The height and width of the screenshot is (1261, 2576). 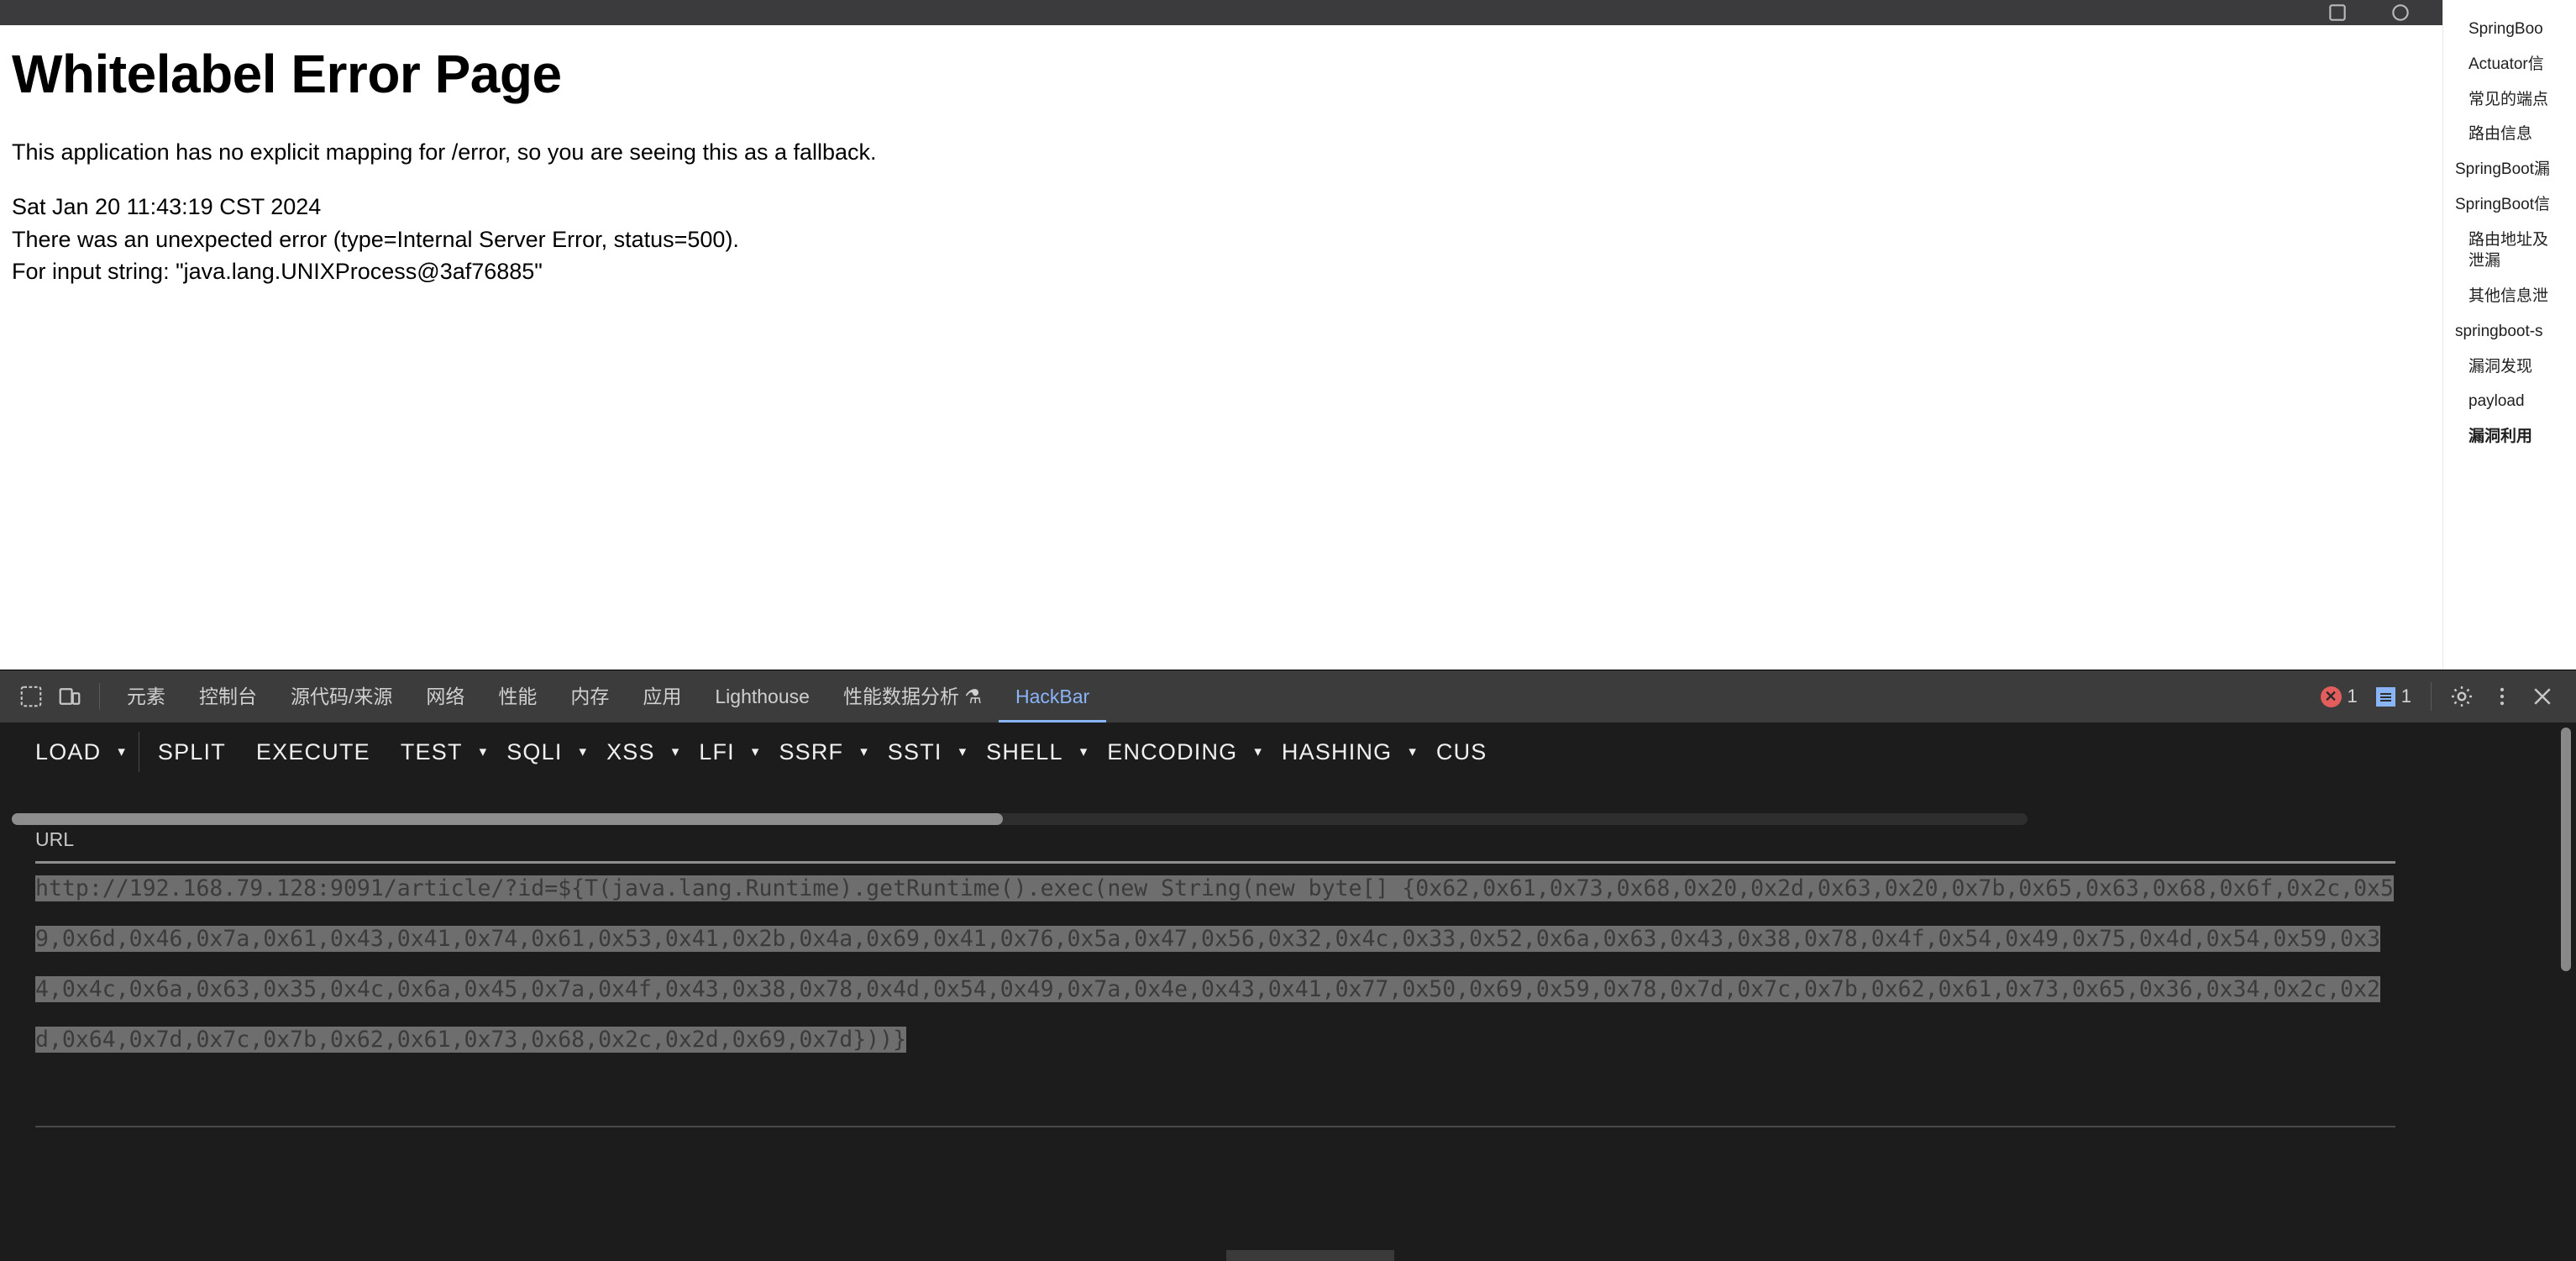 What do you see at coordinates (2509, 236) in the screenshot?
I see `sidebar-item-6: 路由地址及` at bounding box center [2509, 236].